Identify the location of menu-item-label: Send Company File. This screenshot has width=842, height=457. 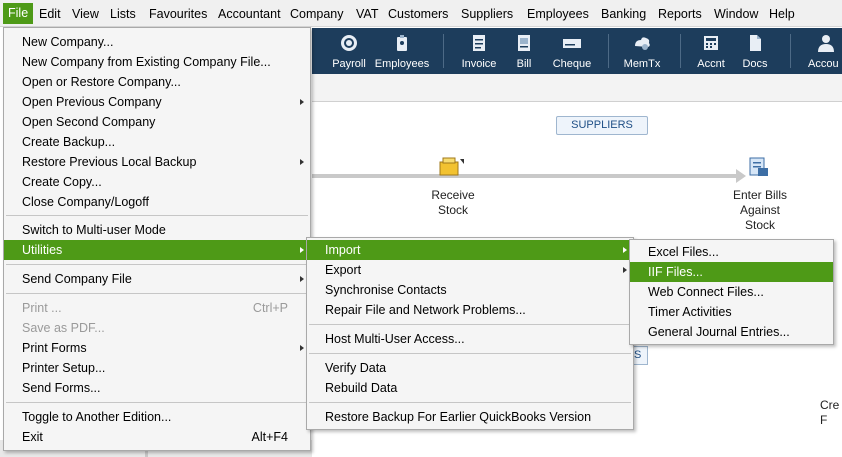
(77, 279).